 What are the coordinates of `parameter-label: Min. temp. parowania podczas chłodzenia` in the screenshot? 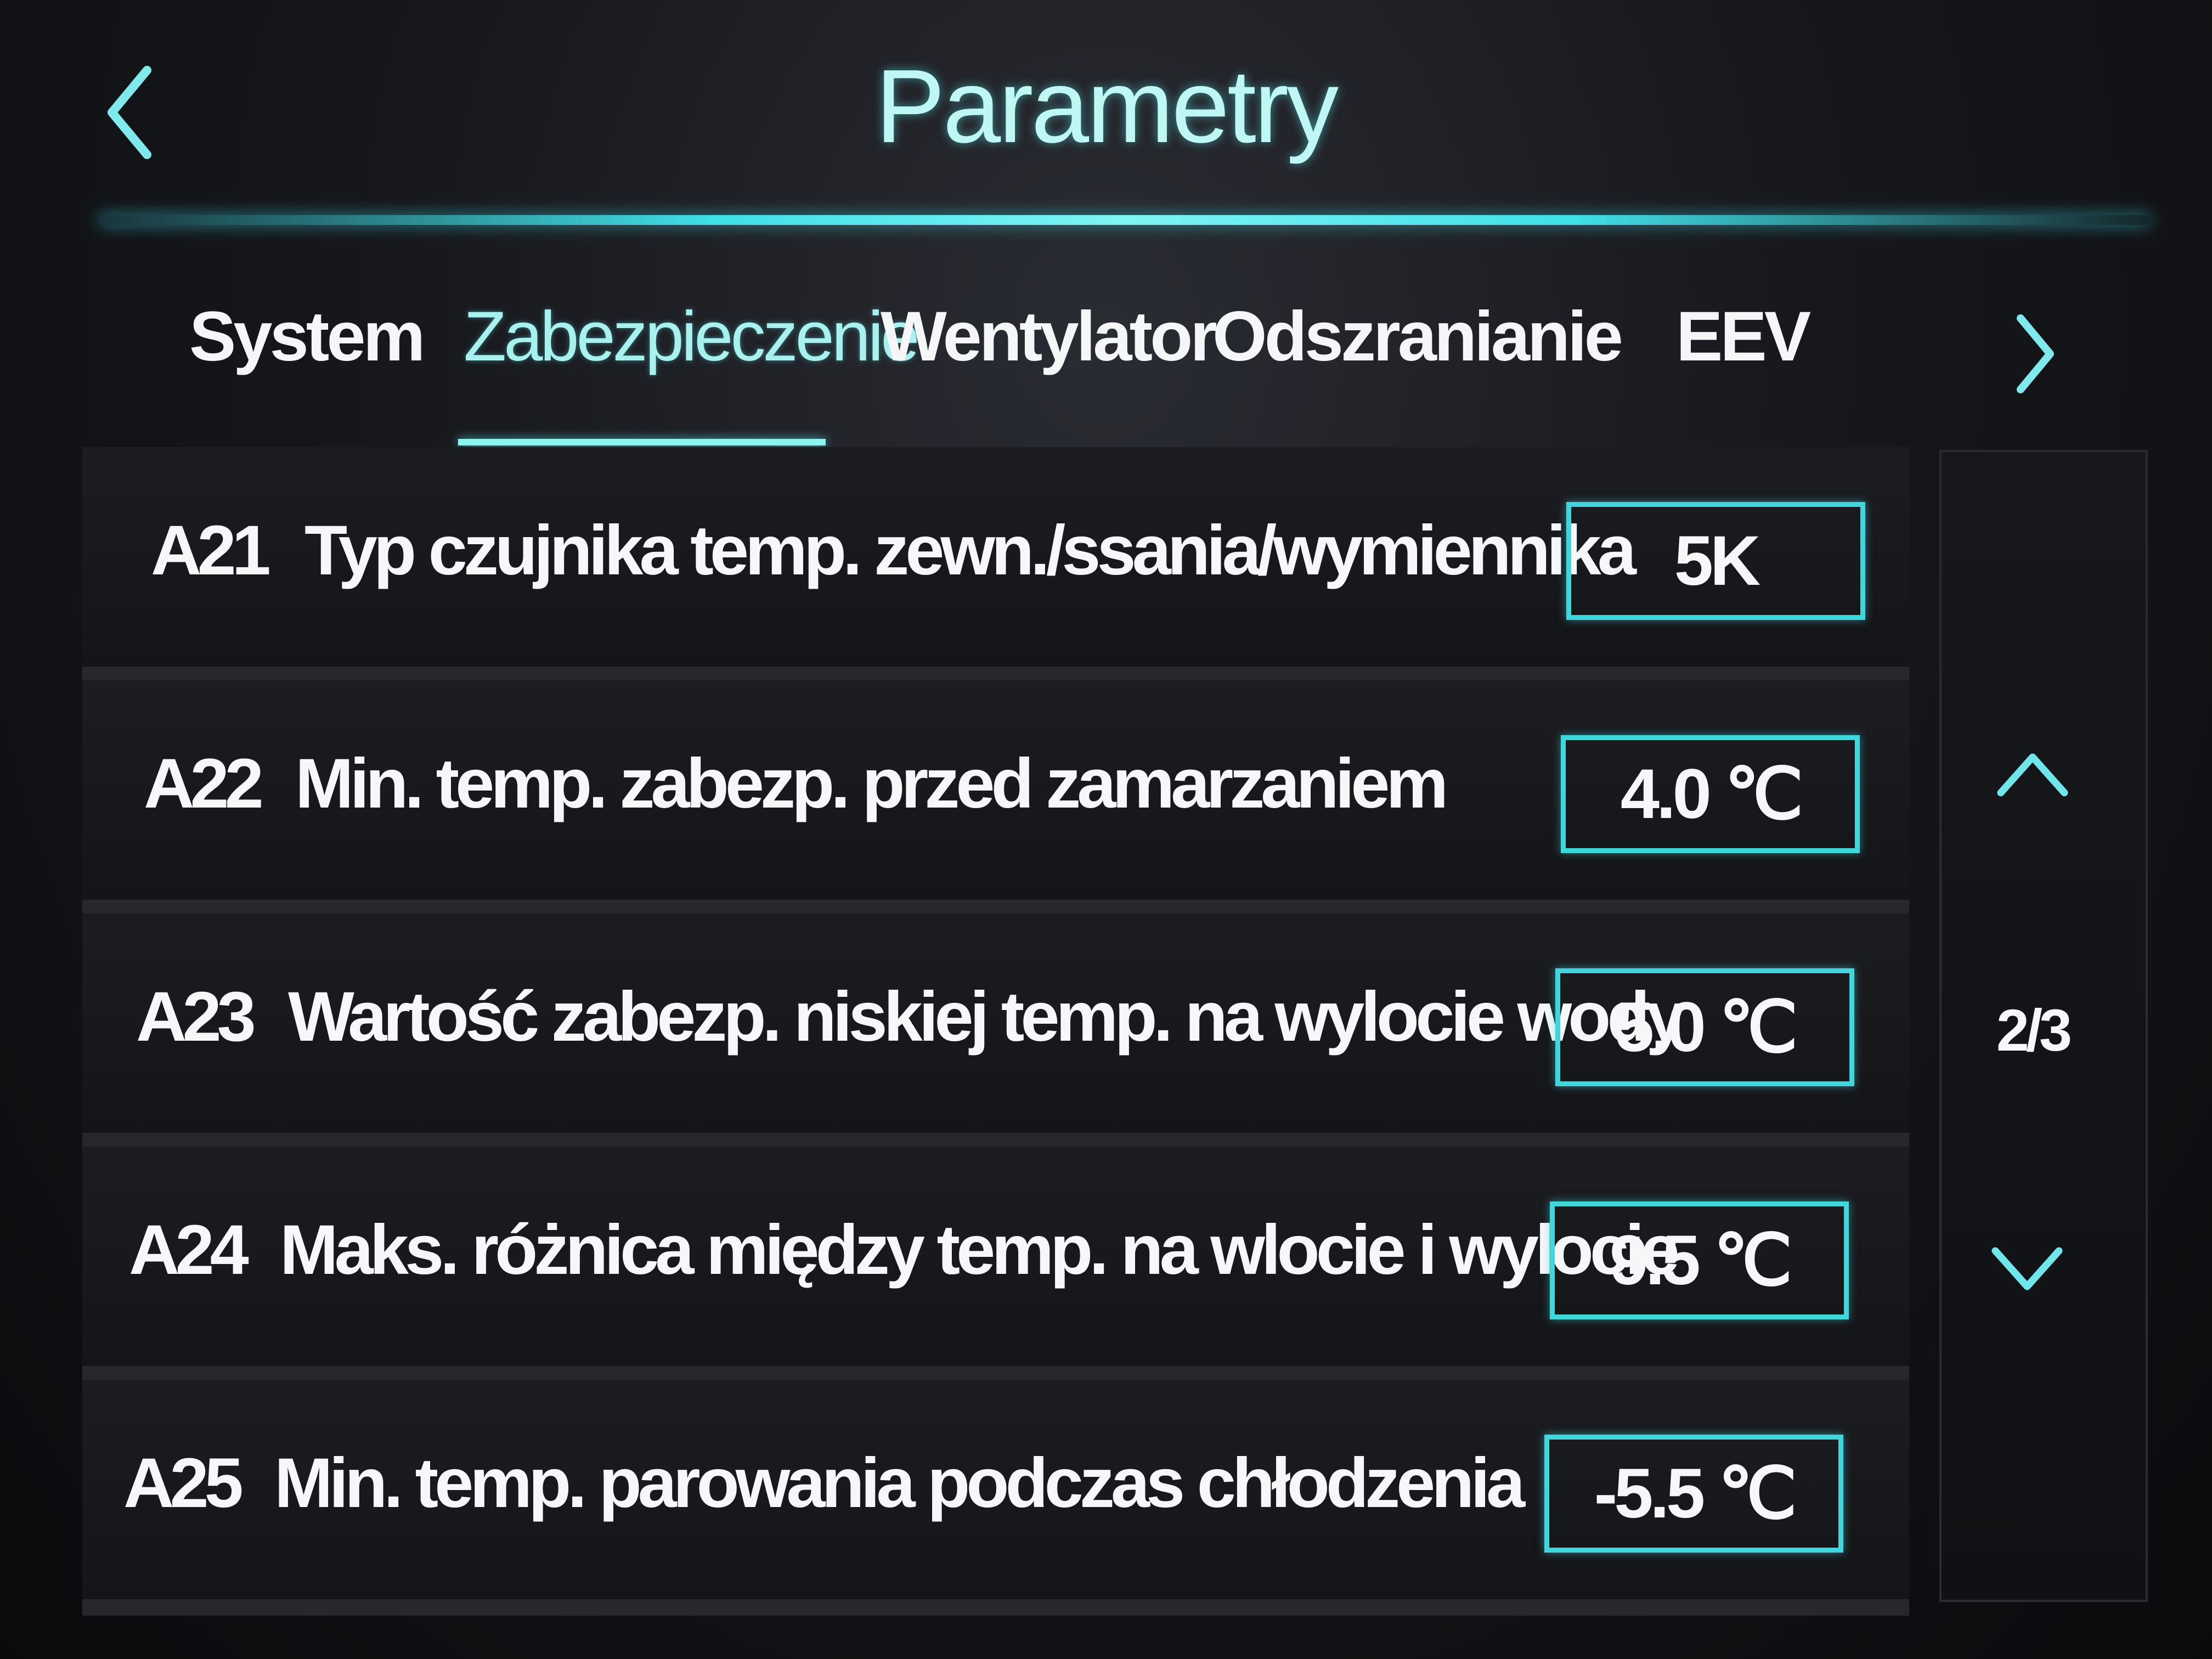 It's located at (900, 1483).